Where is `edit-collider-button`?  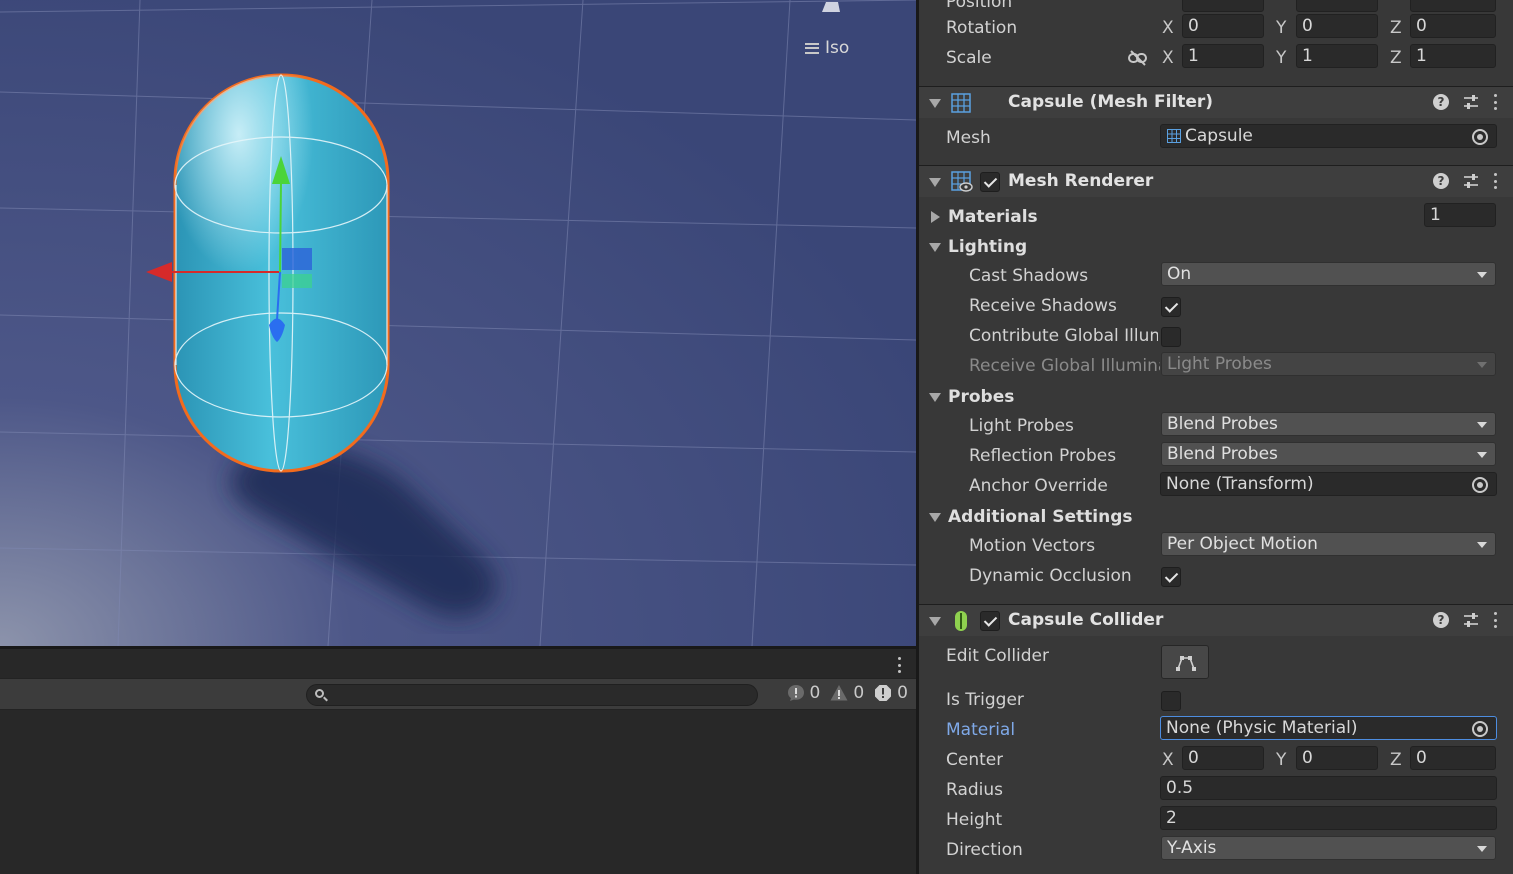
edit-collider-button is located at coordinates (1185, 662).